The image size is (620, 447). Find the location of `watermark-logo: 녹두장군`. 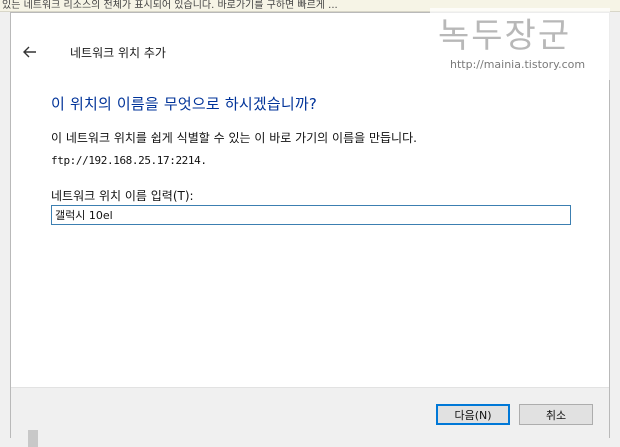

watermark-logo: 녹두장군 is located at coordinates (505, 36).